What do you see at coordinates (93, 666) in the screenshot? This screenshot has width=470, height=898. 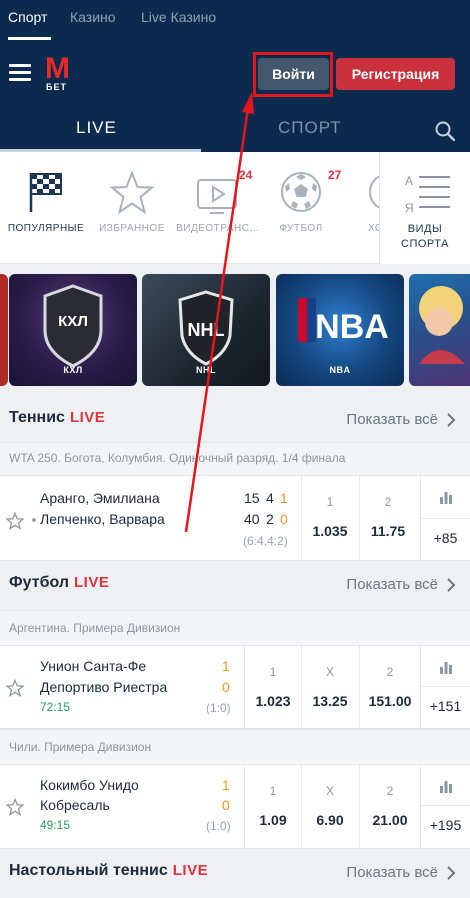 I see `team-home: Унион Санта-Фе` at bounding box center [93, 666].